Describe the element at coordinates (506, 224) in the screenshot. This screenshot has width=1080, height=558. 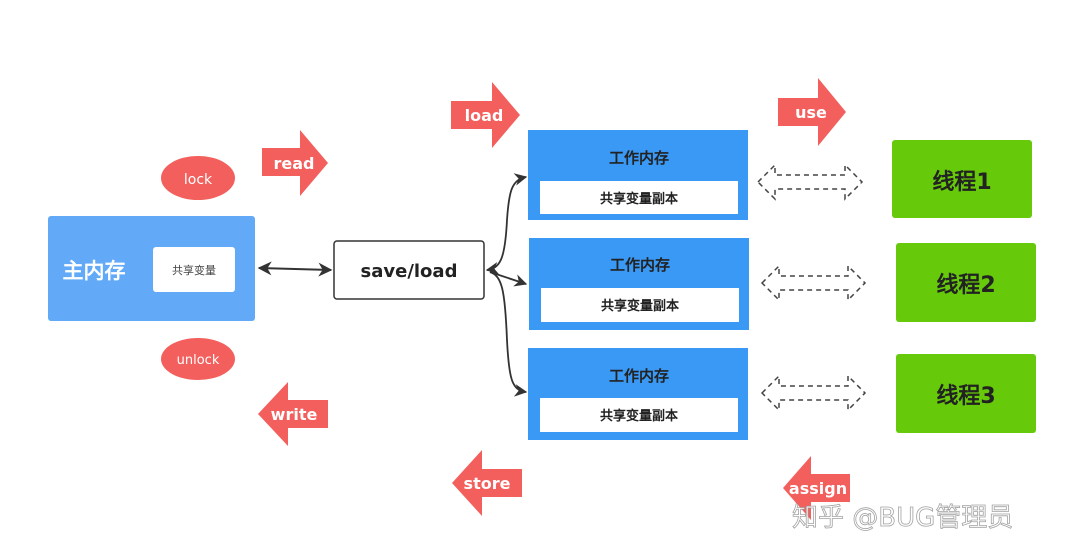
I see `saveload-to-working-memory-1-connector` at that location.